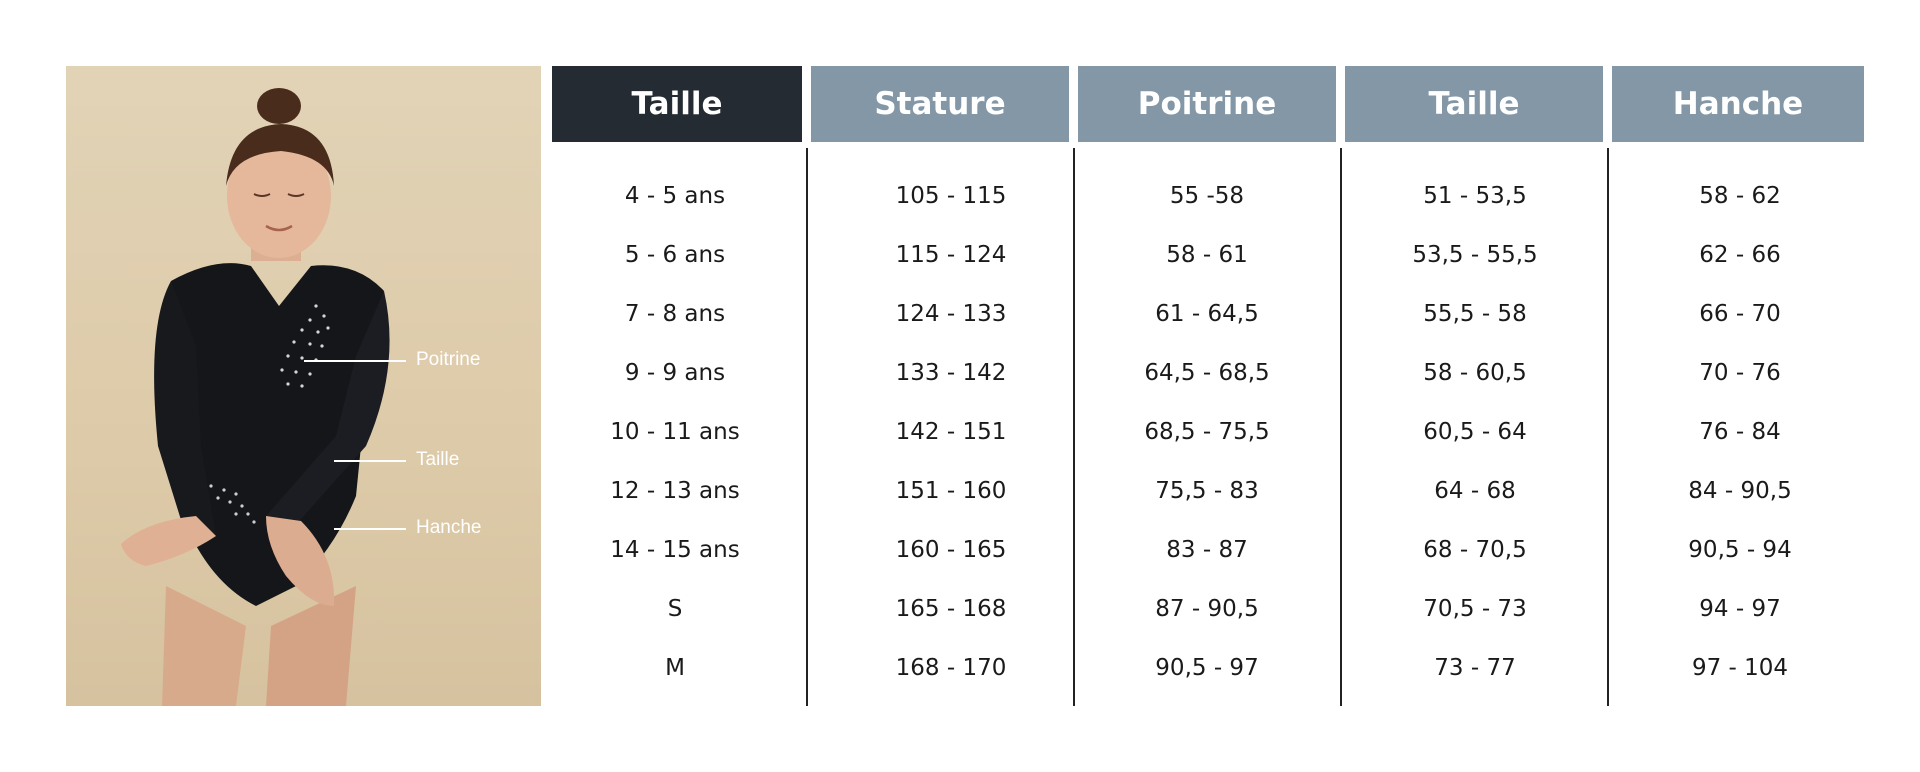 This screenshot has width=1920, height=772. Describe the element at coordinates (1740, 255) in the screenshot. I see `cell-hanche: 62 - 66` at that location.